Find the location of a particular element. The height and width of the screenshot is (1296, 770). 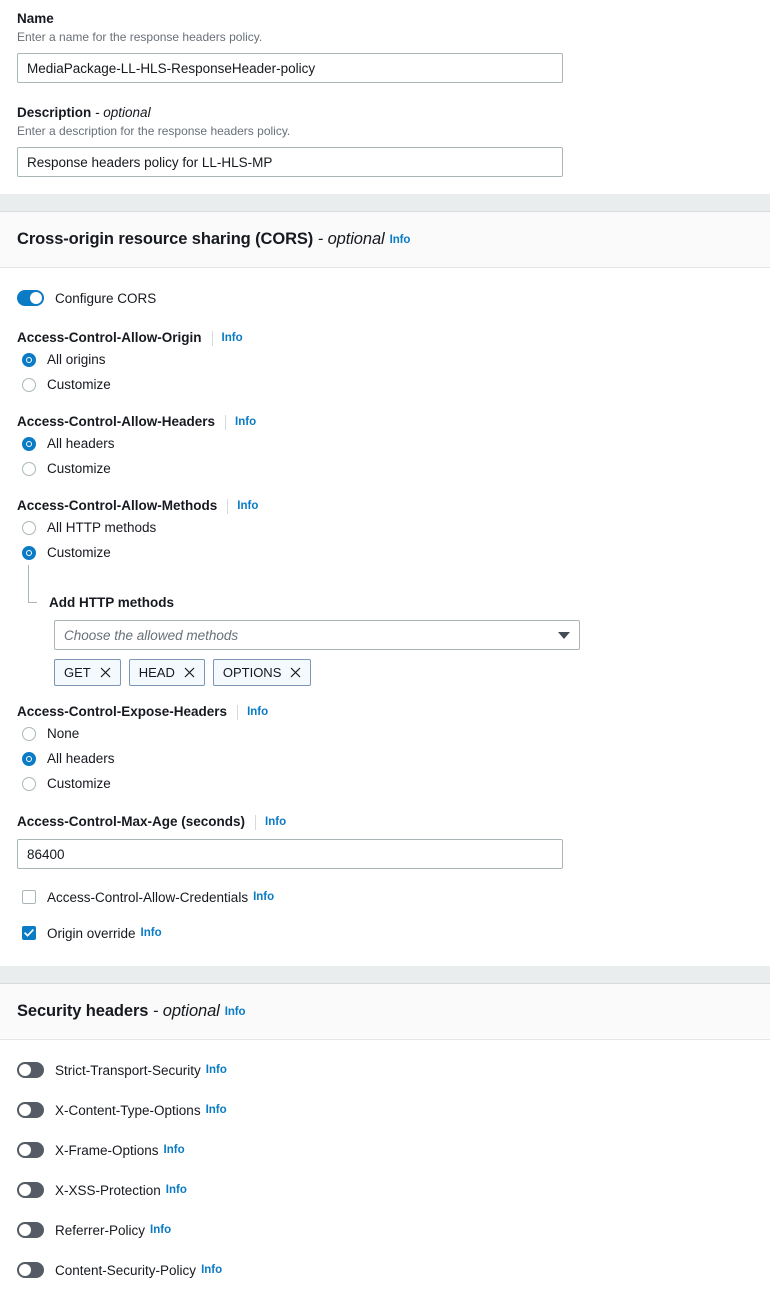

expose-headers-info-link: Info is located at coordinates (257, 712).